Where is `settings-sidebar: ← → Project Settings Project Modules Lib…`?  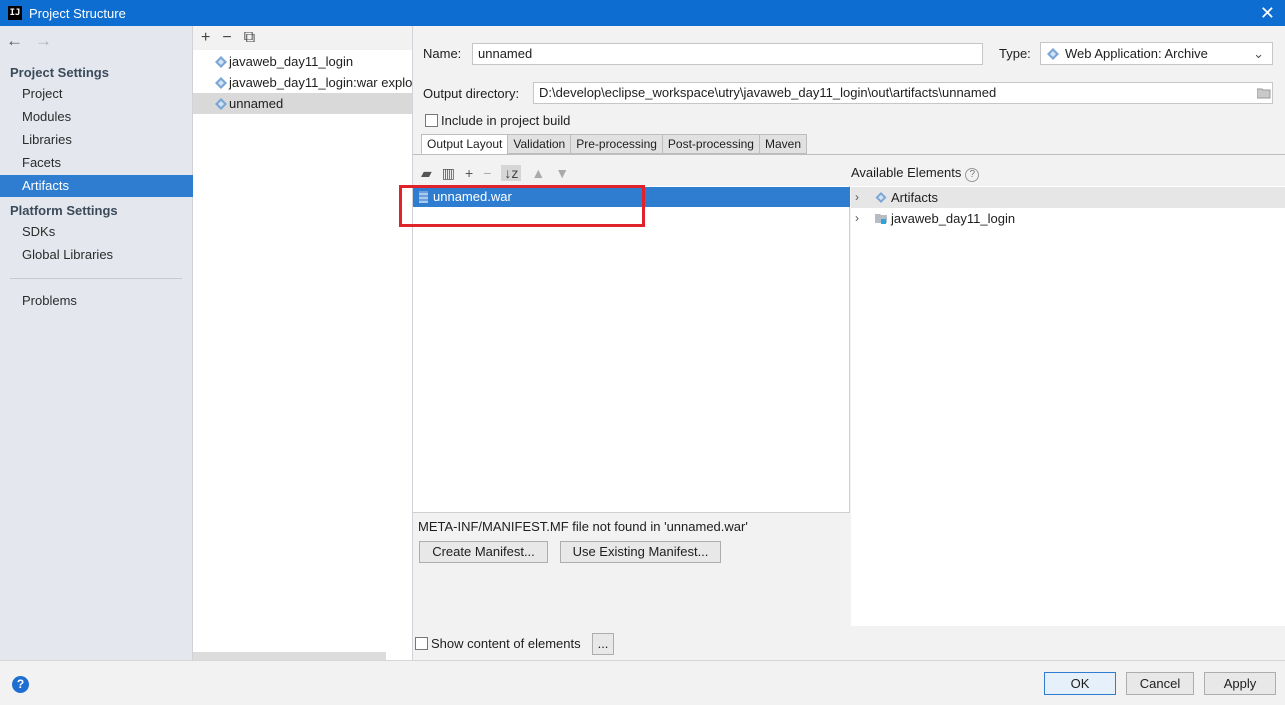
settings-sidebar: ← → Project Settings Project Modules Lib… is located at coordinates (96, 343).